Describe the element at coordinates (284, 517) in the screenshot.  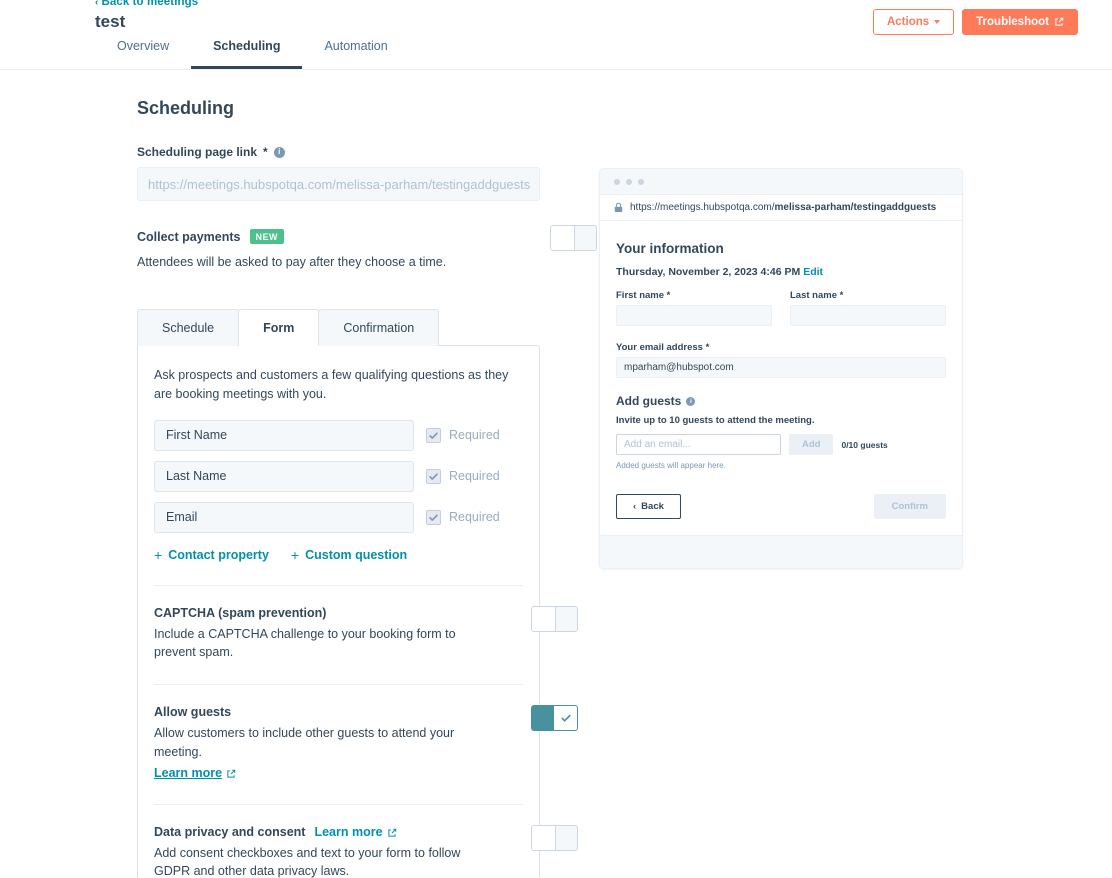
I see `question-field-email: Email` at that location.